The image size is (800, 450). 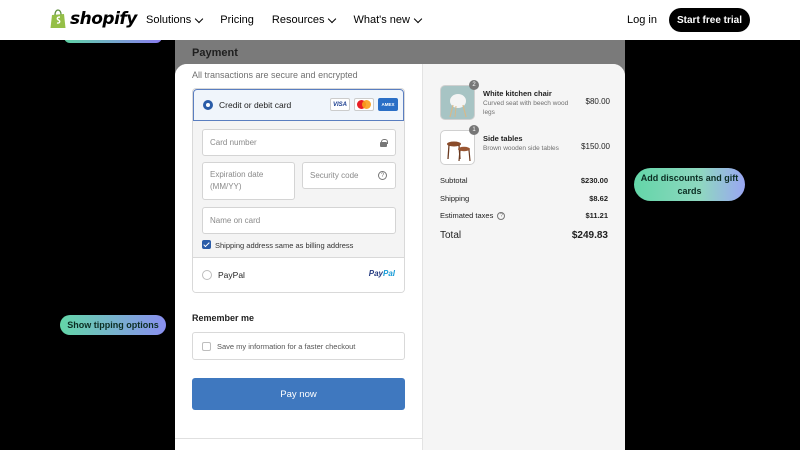 What do you see at coordinates (382, 175) in the screenshot?
I see `help-icon: ?` at bounding box center [382, 175].